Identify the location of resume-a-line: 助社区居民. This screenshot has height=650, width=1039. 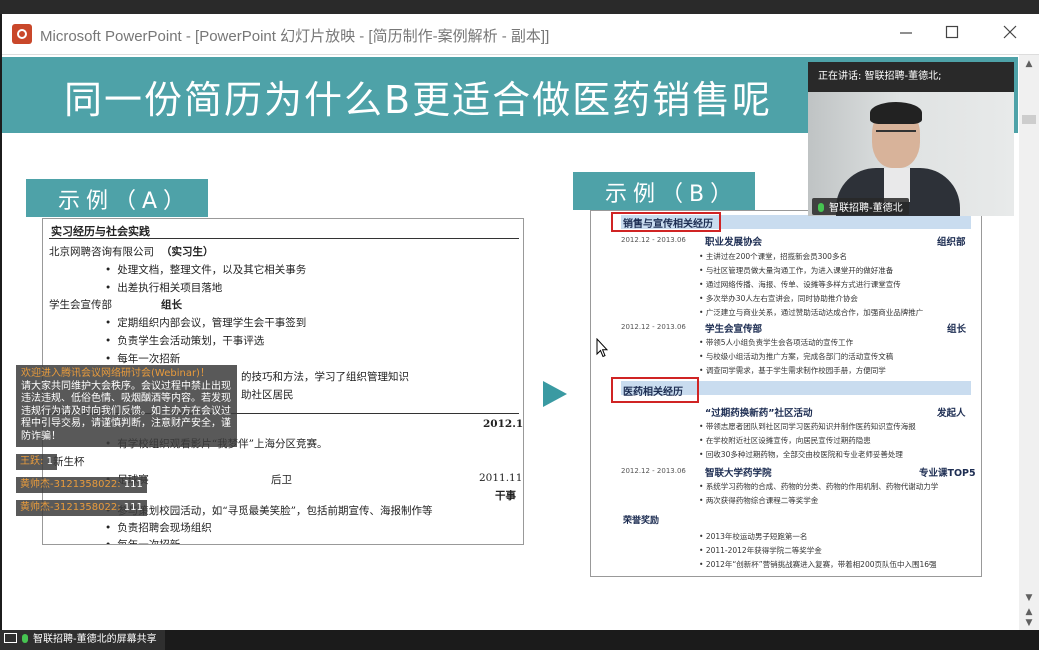
(267, 395).